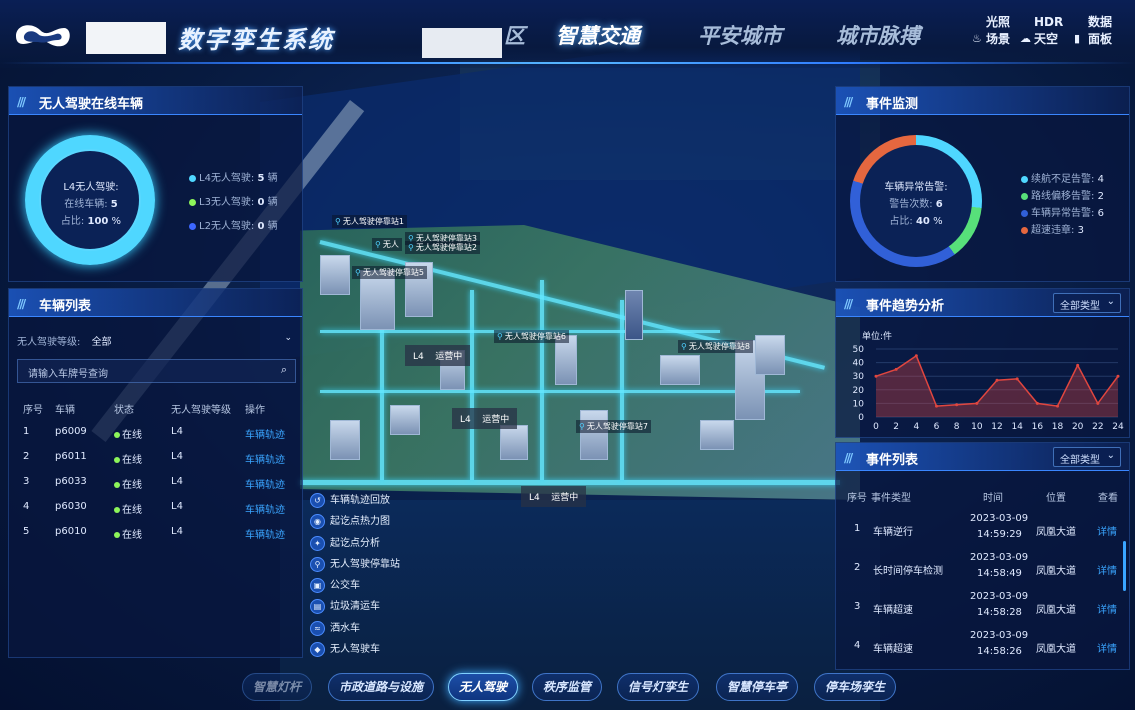 The width and height of the screenshot is (1135, 710). Describe the element at coordinates (715, 346) in the screenshot. I see `map-station-label: ⚲ 无人驾驶停靠站8` at that location.